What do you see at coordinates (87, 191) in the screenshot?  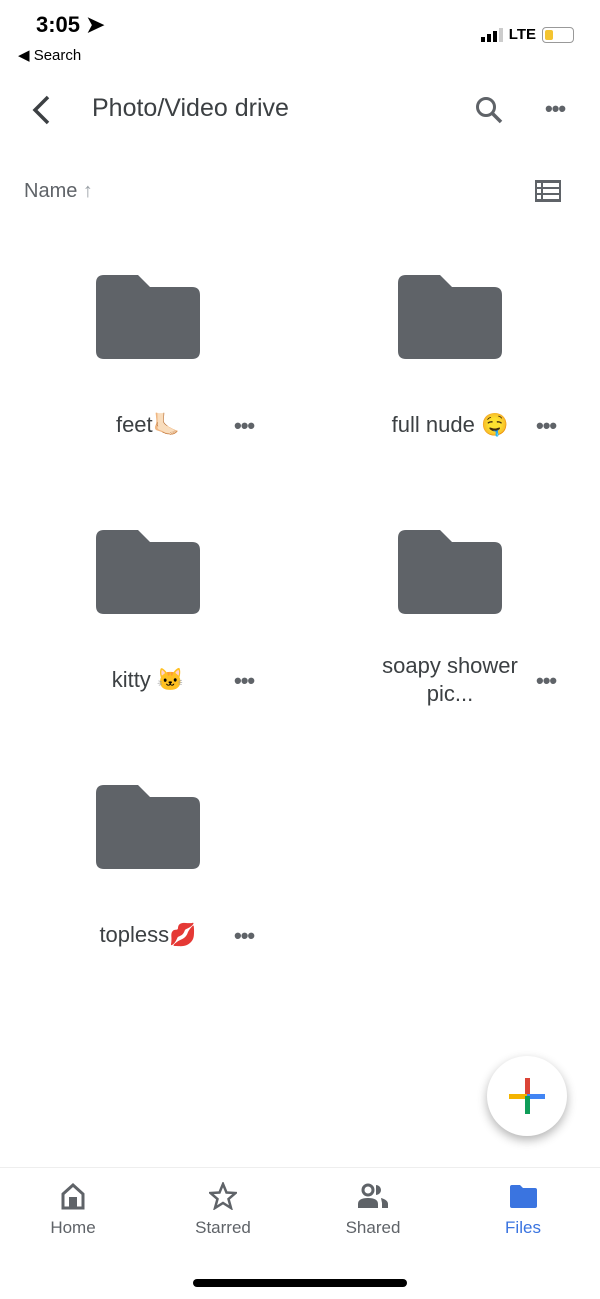 I see `arrow-up-icon: ↑` at bounding box center [87, 191].